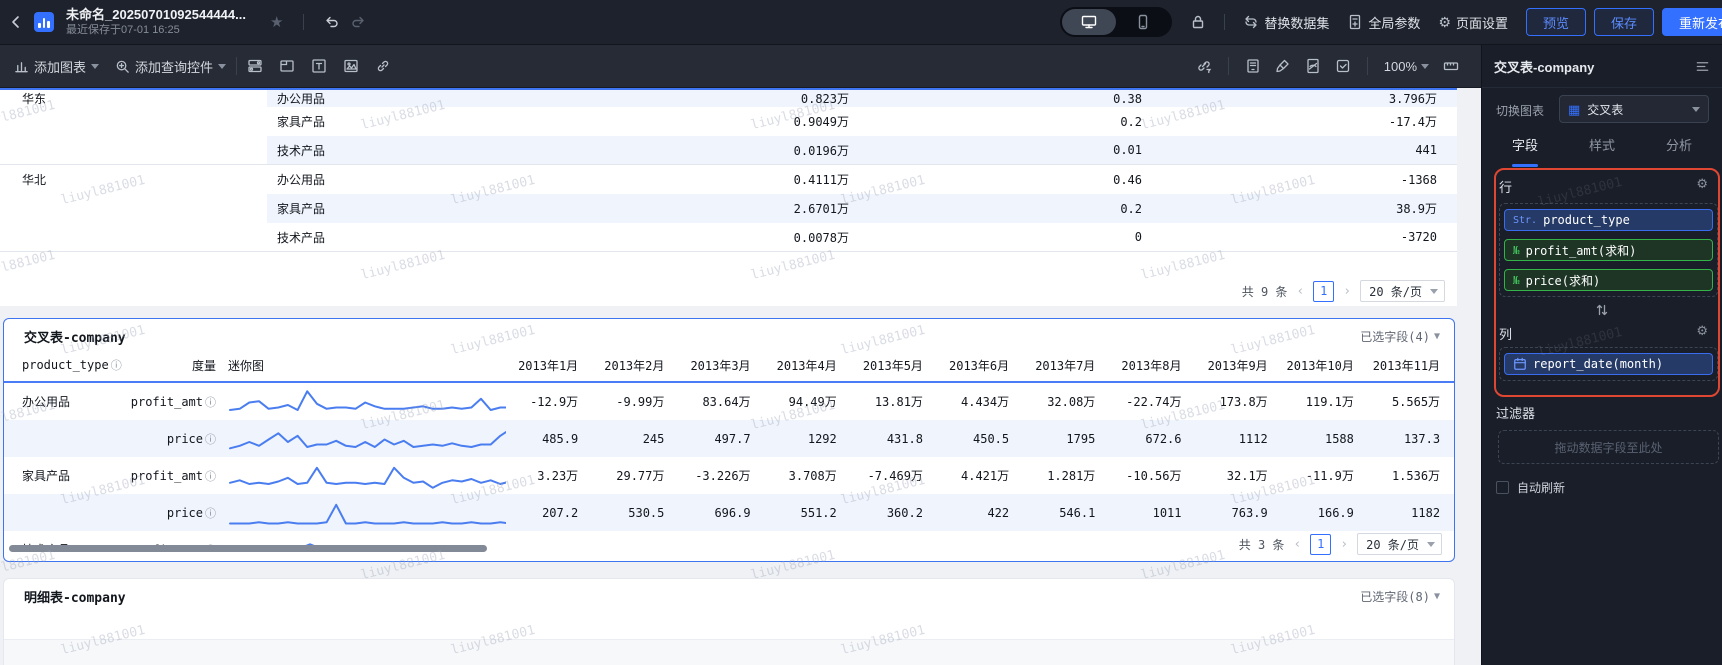 The height and width of the screenshot is (665, 1722). Describe the element at coordinates (174, 67) in the screenshot. I see `add-query-label: 添加查询控件` at that location.